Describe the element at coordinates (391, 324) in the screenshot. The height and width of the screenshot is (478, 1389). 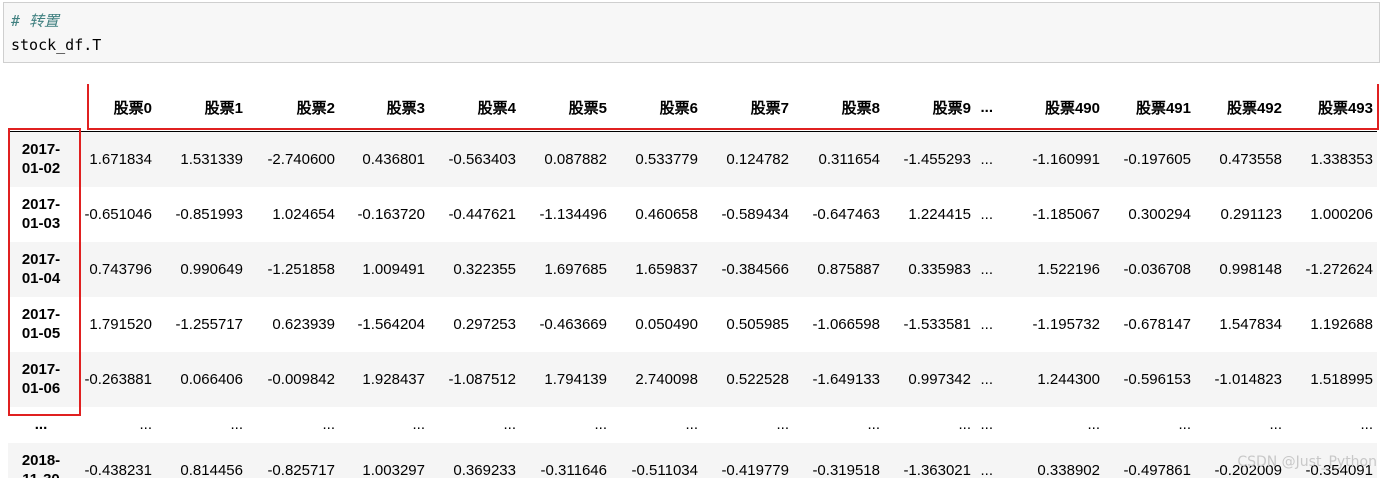
I see `table-cell: -1.564204` at that location.